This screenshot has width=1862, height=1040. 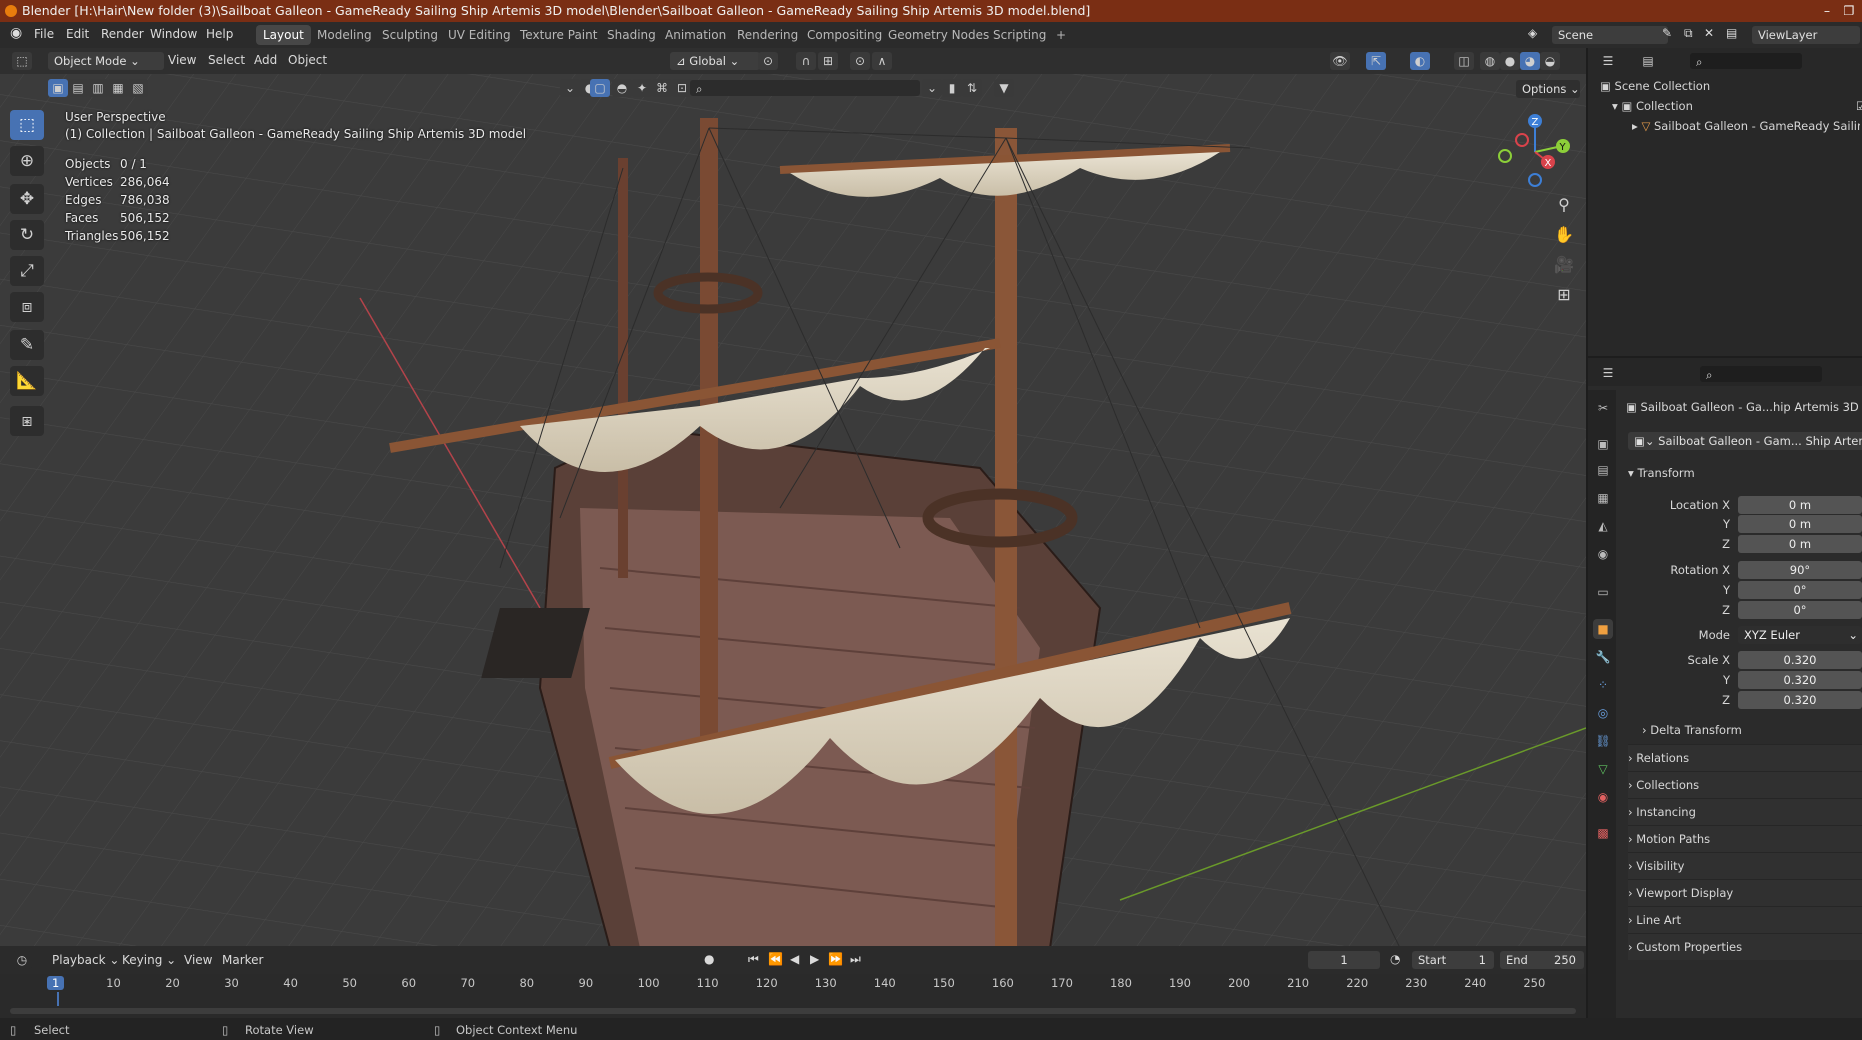 What do you see at coordinates (1603, 769) in the screenshot?
I see `data-tab-icon: ▽` at bounding box center [1603, 769].